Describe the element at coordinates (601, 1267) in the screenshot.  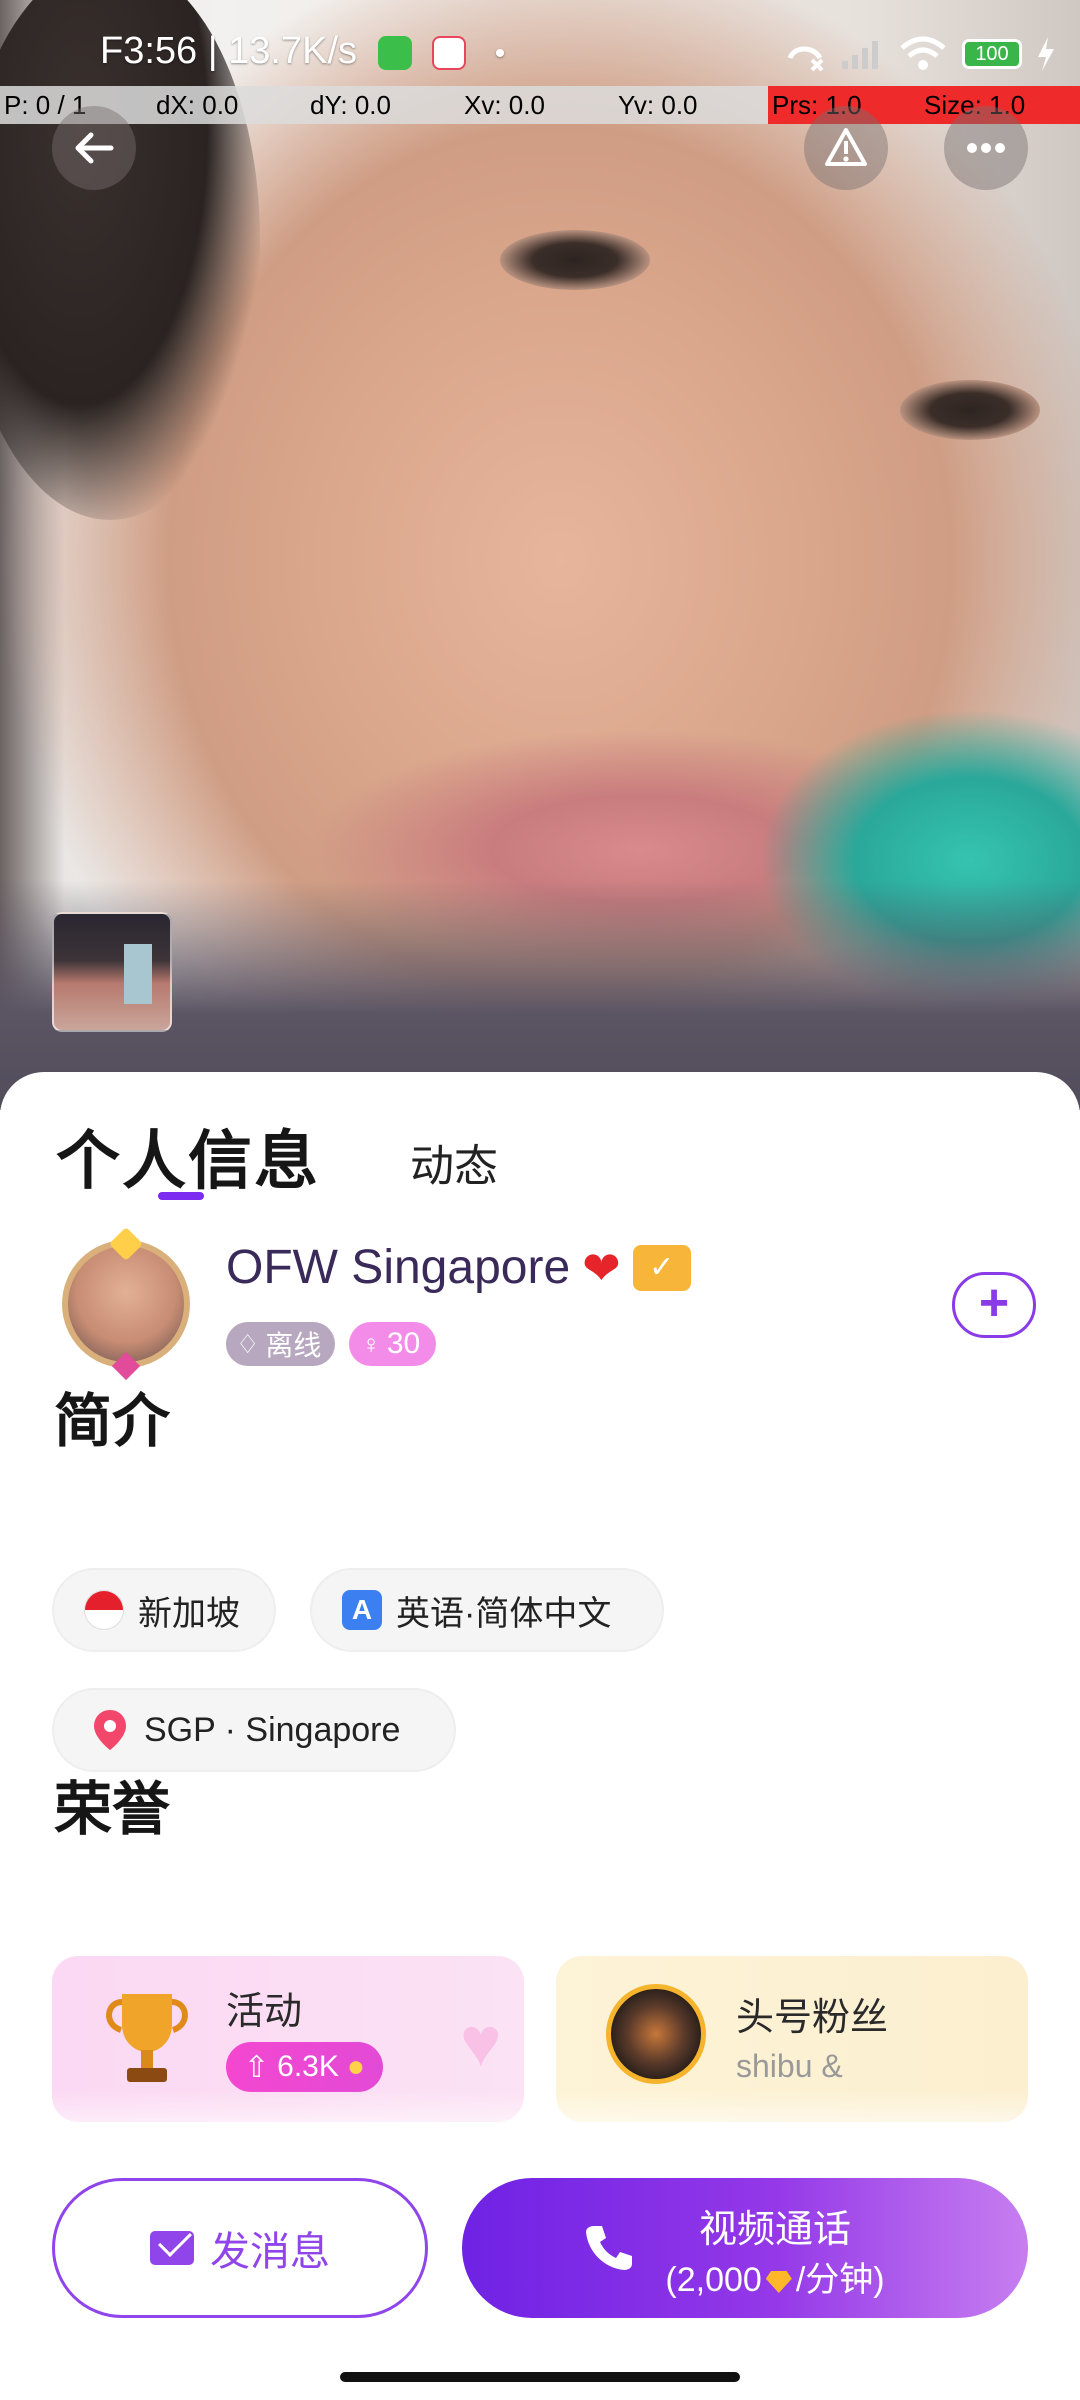
I see `heart-icon: ❤` at that location.